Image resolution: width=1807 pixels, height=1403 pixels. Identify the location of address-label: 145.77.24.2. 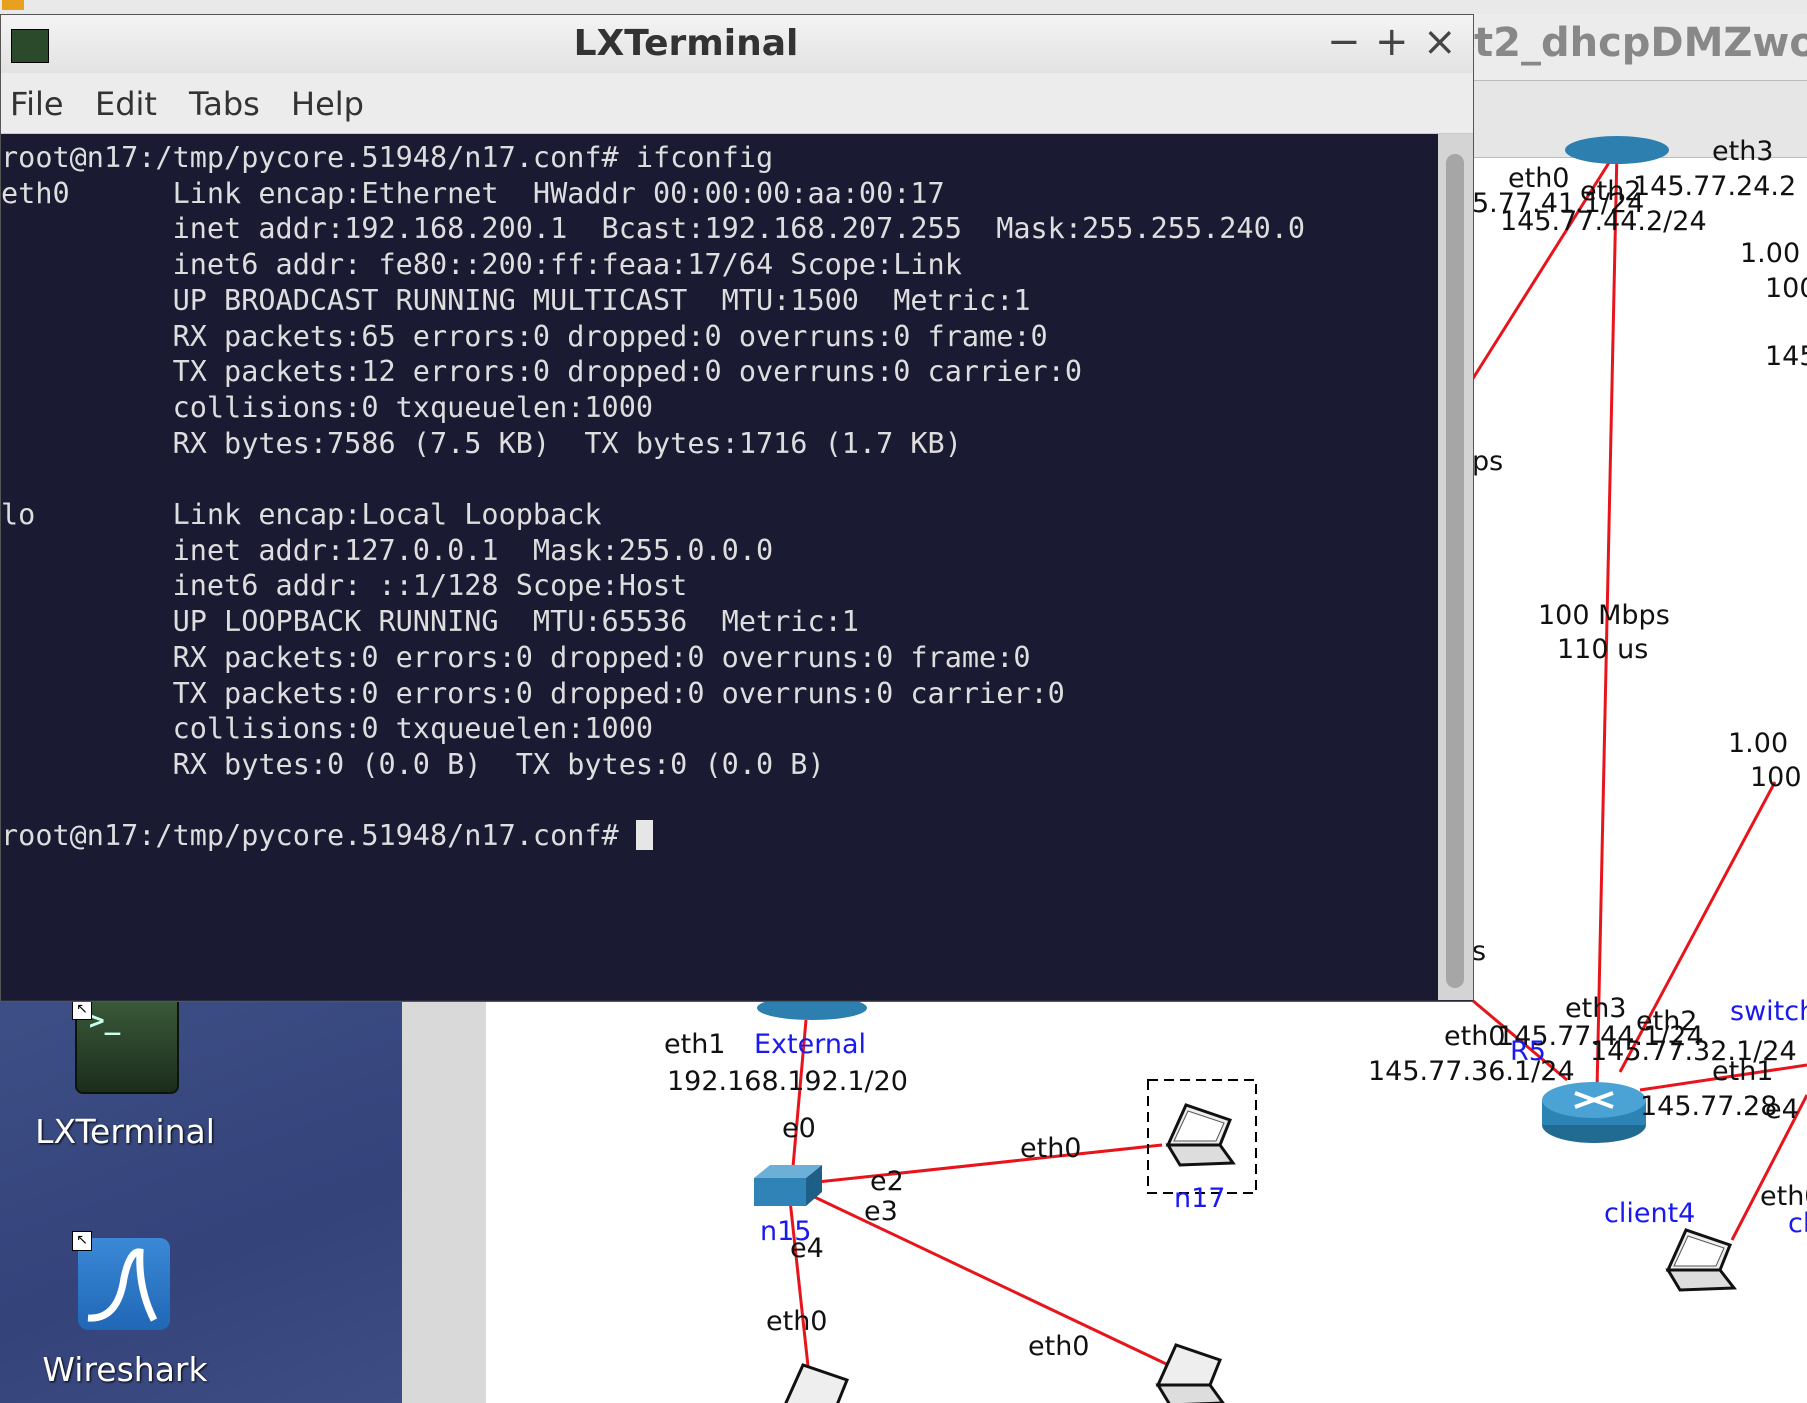
(1714, 186).